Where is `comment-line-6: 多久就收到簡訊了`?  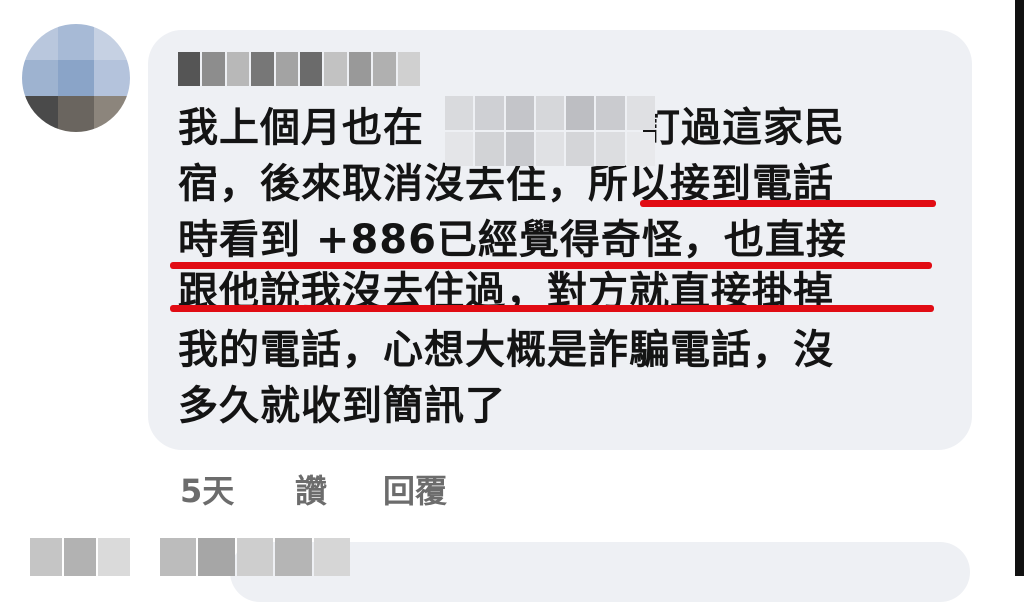
comment-line-6: 多久就收到簡訊了 is located at coordinates (342, 406).